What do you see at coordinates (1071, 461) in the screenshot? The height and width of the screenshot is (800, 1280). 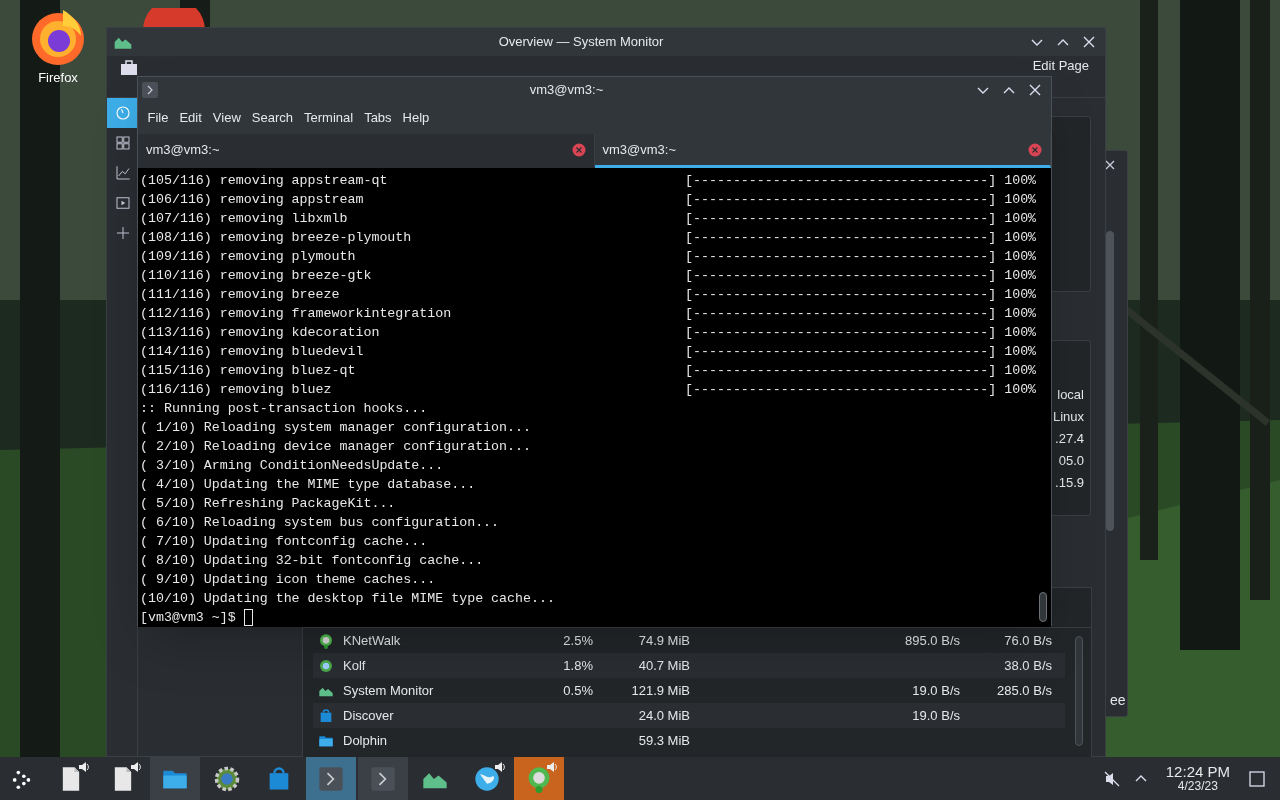 I see `info-text: 05.0` at bounding box center [1071, 461].